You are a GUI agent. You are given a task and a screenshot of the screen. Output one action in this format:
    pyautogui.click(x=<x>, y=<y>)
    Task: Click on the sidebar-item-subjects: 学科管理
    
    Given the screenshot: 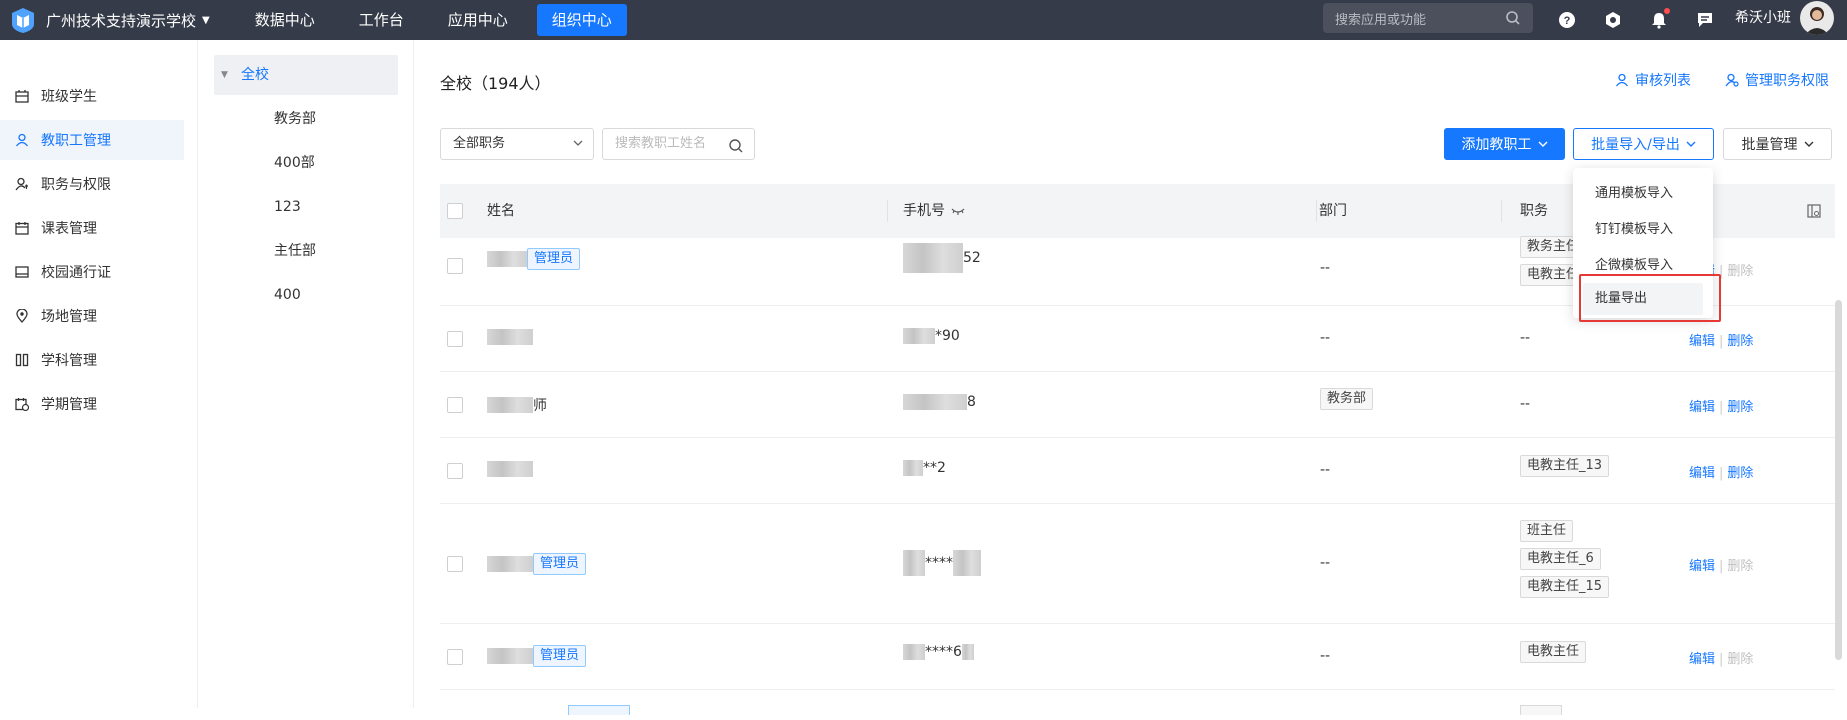 What is the action you would take?
    pyautogui.click(x=92, y=360)
    